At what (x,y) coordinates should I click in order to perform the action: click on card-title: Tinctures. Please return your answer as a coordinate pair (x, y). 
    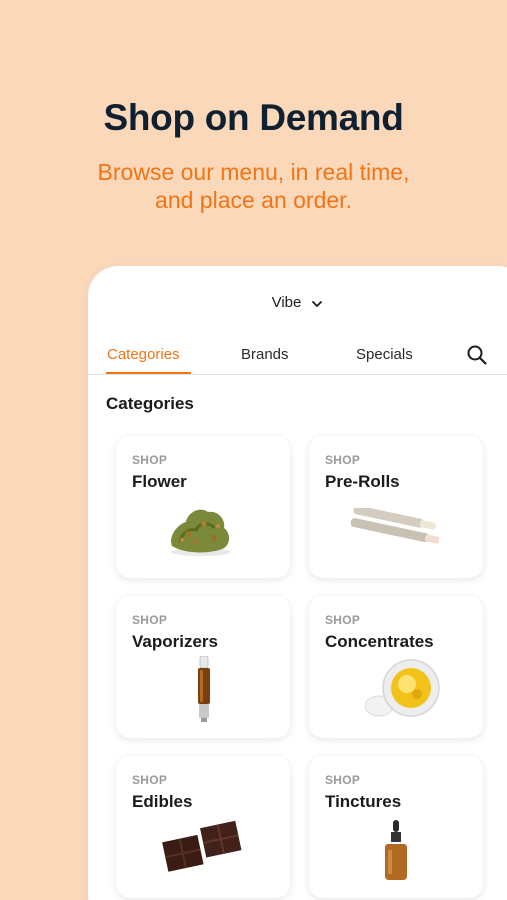
    Looking at the image, I should click on (363, 801).